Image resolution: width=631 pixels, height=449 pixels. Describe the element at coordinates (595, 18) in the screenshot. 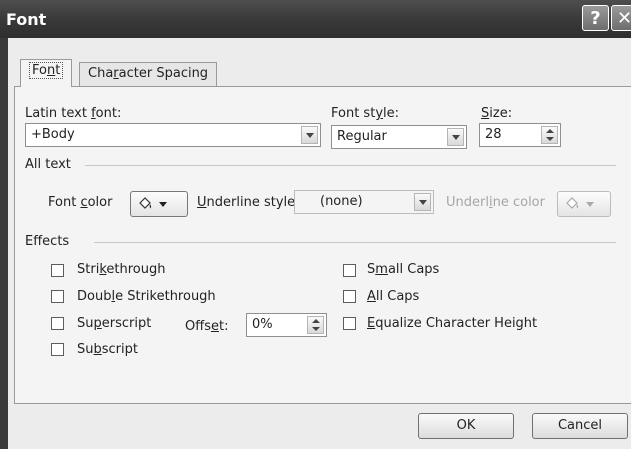

I see `help-button: ?` at that location.